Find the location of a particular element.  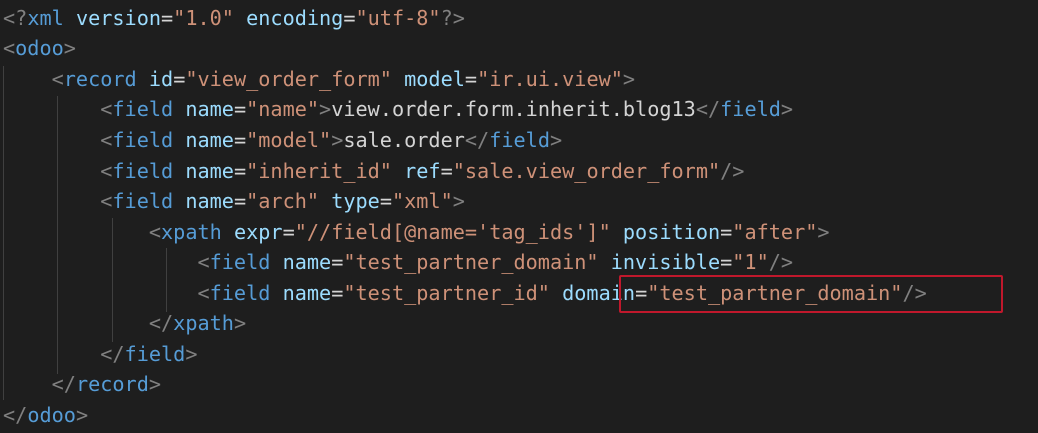

xml-punctuation: <? is located at coordinates (15, 18).